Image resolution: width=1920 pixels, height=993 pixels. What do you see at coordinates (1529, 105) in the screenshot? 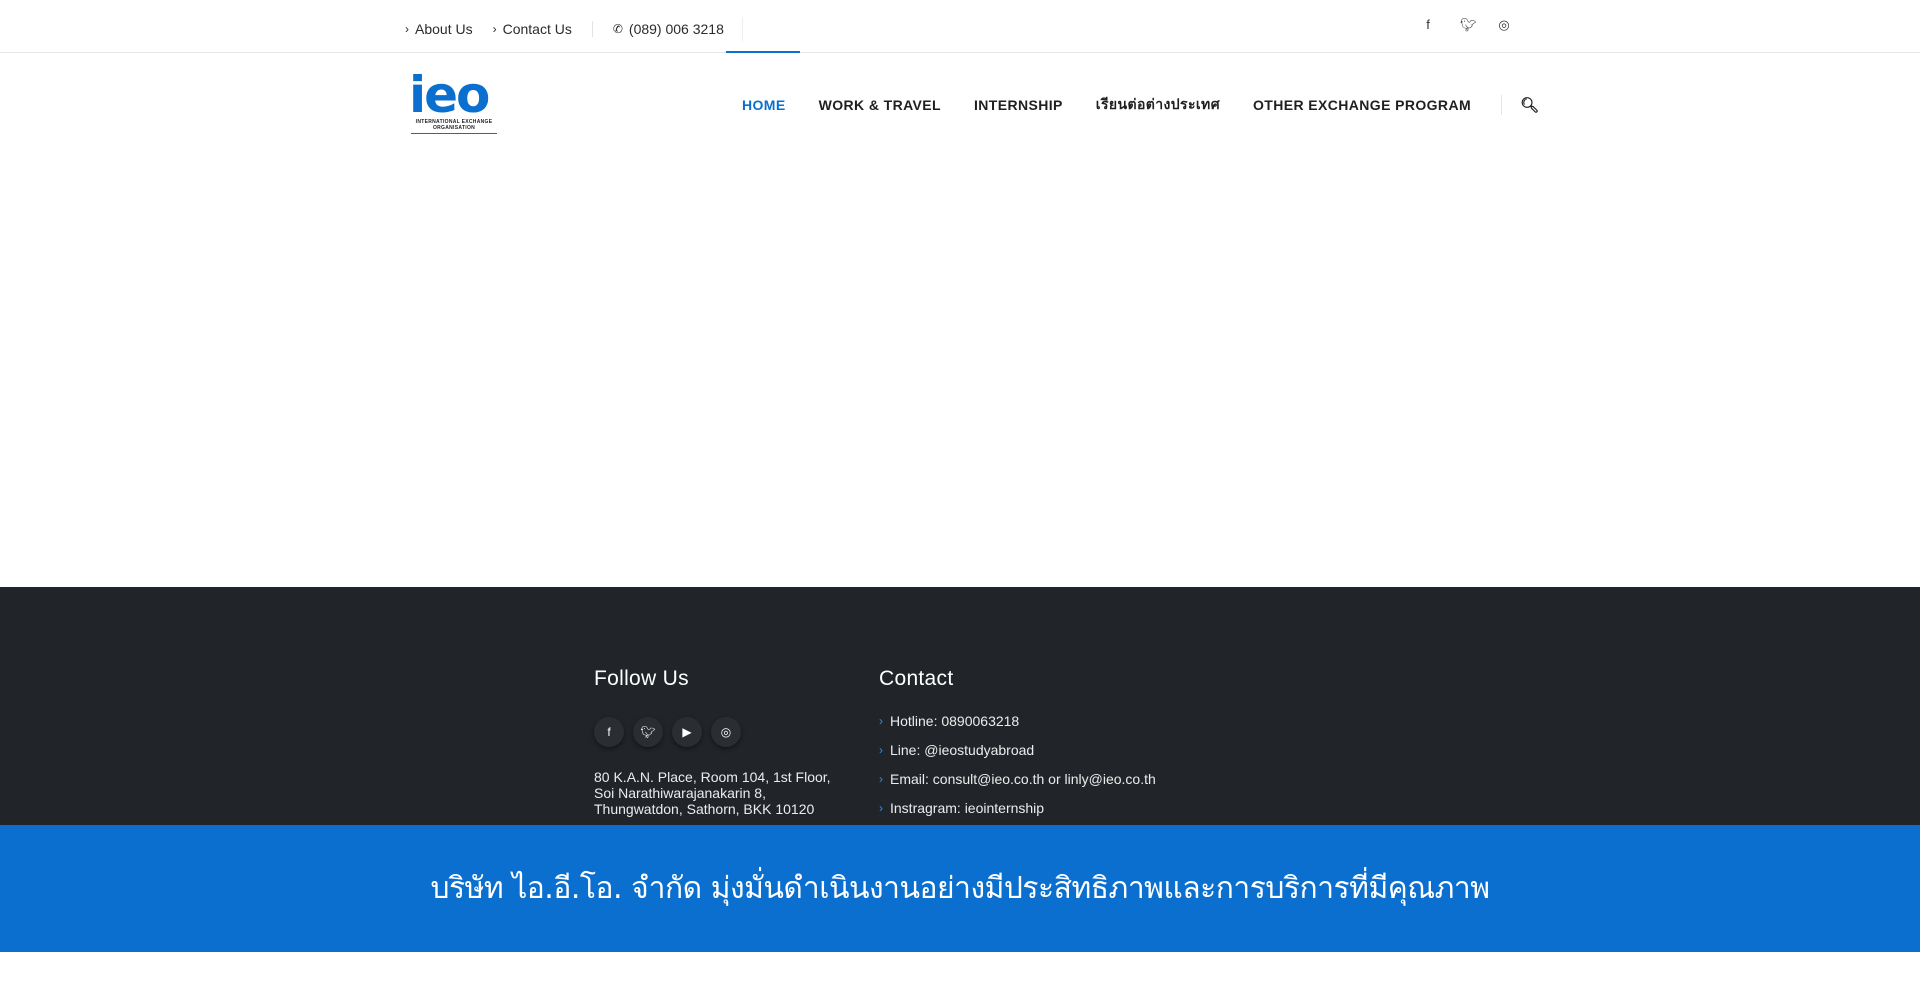
I see `search-icon: 🔍︎` at bounding box center [1529, 105].